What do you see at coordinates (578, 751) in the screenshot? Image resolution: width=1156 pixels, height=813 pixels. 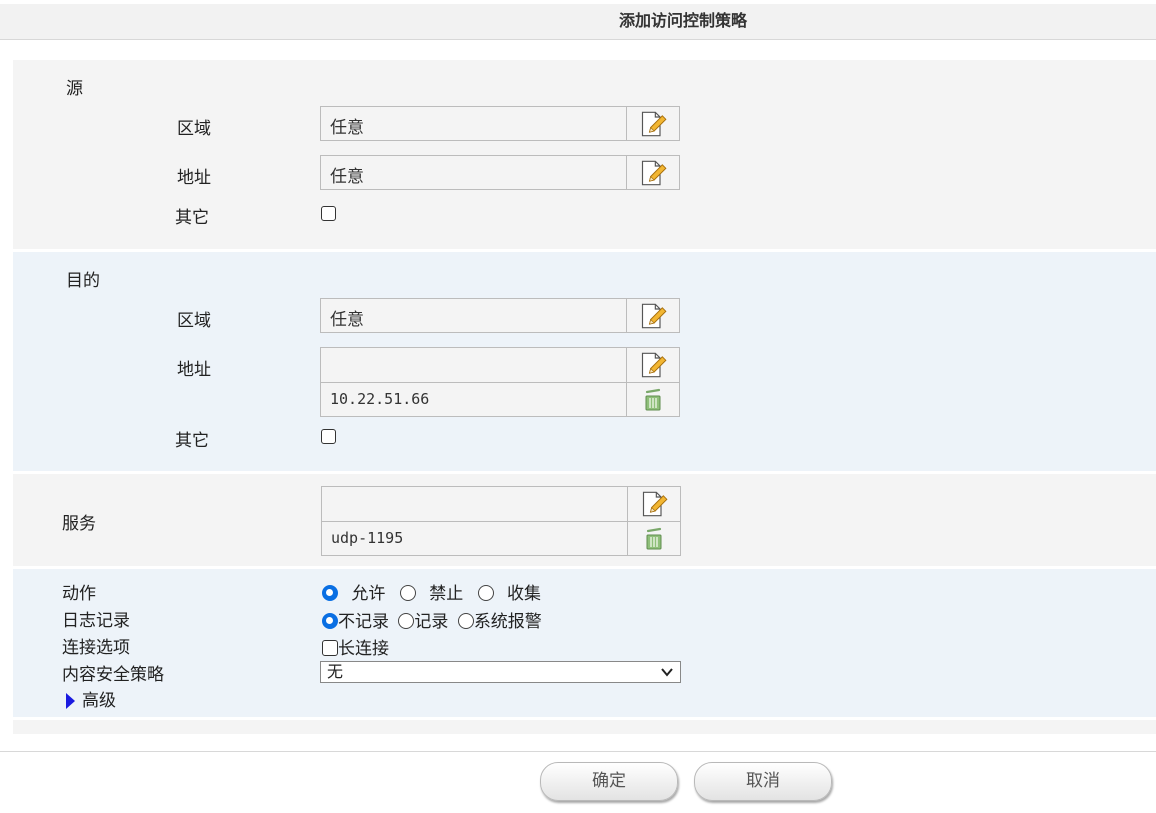 I see `footer-divider` at bounding box center [578, 751].